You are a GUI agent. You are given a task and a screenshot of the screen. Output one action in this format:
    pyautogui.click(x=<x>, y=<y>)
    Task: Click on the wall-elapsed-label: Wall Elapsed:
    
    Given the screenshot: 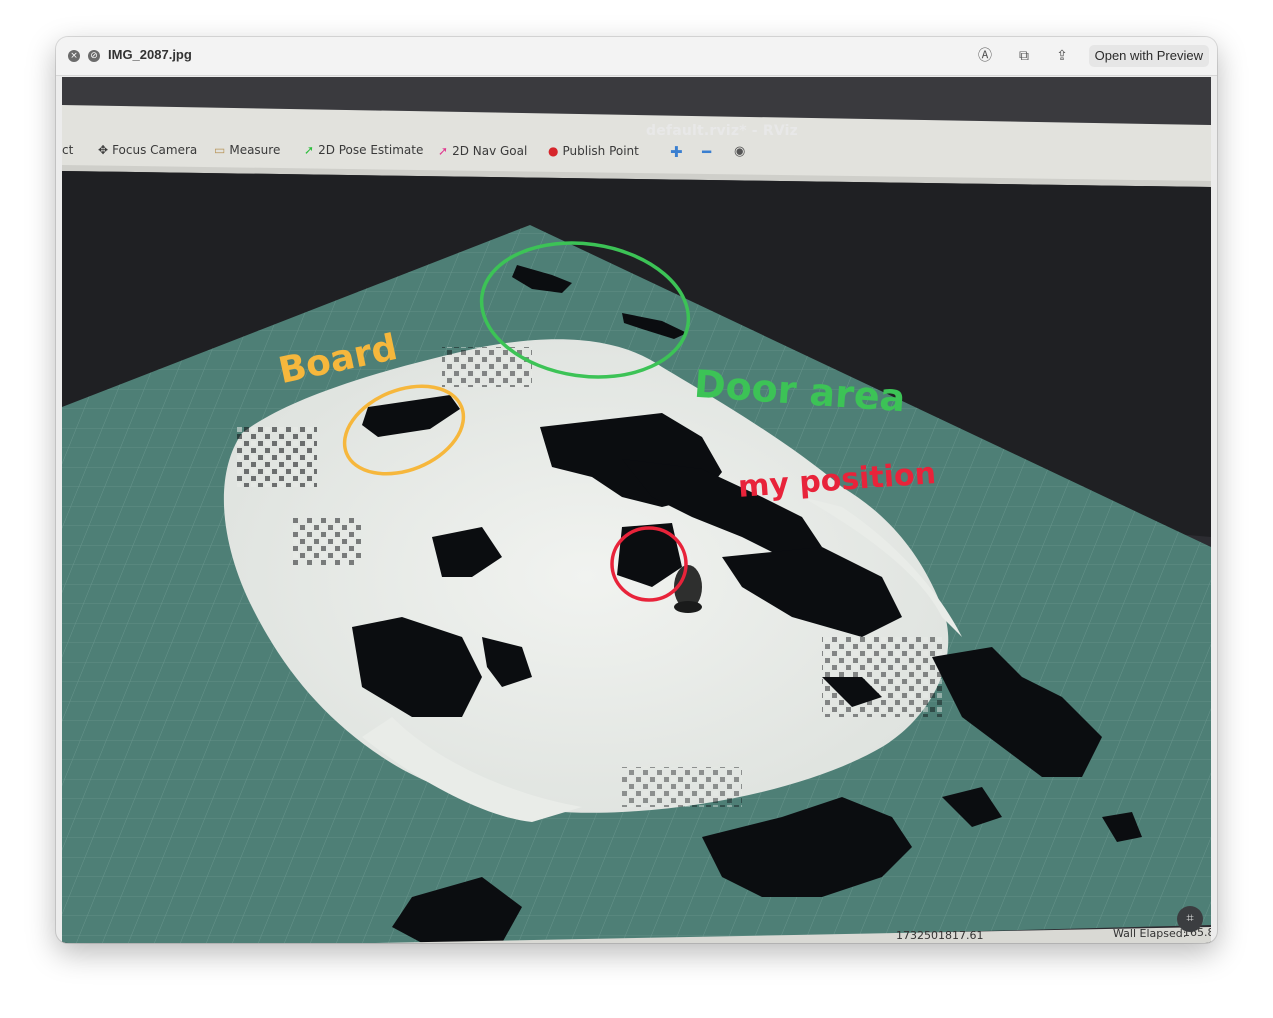 What is the action you would take?
    pyautogui.click(x=1150, y=933)
    